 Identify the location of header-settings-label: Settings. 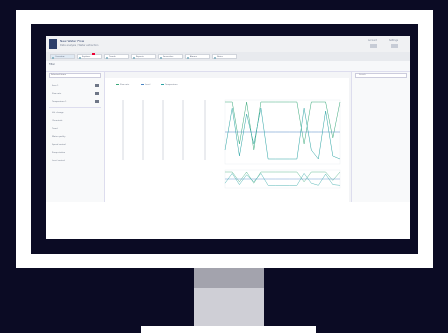
(393, 40).